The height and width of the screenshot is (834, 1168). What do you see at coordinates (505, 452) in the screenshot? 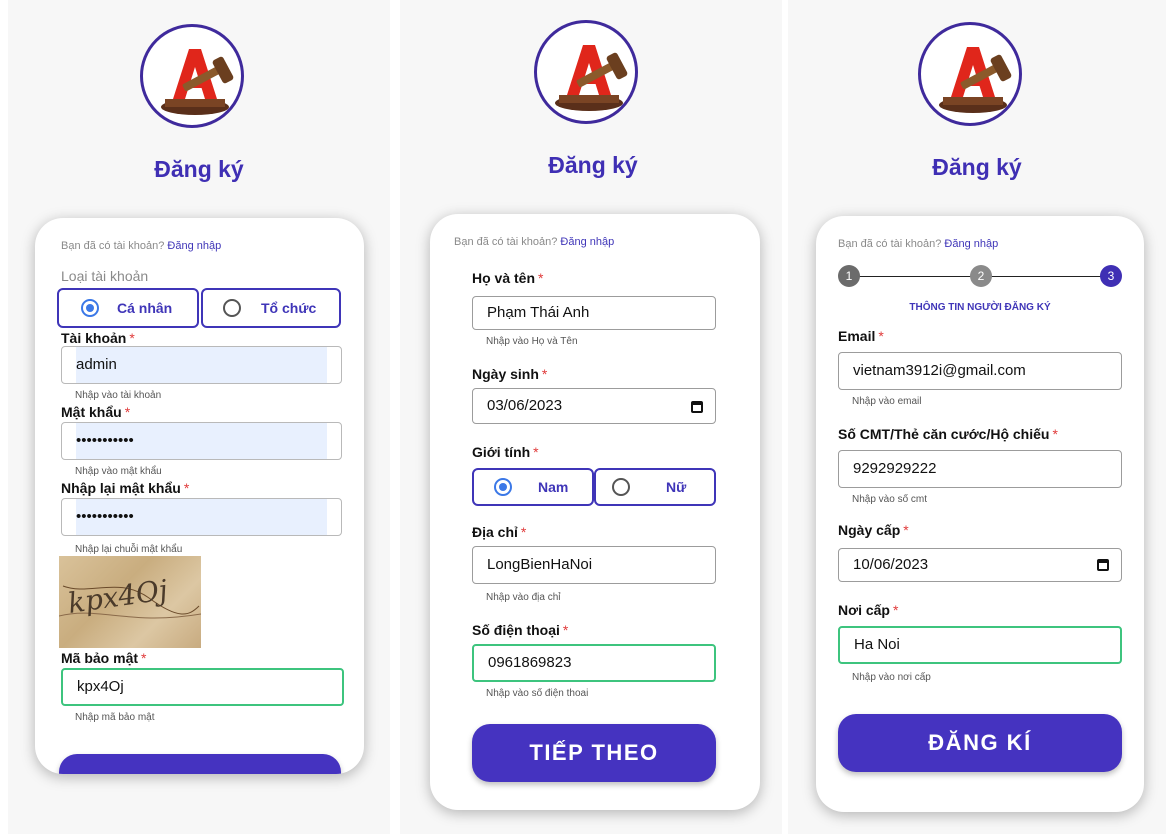
I see `gender-label: Giới tính *` at bounding box center [505, 452].